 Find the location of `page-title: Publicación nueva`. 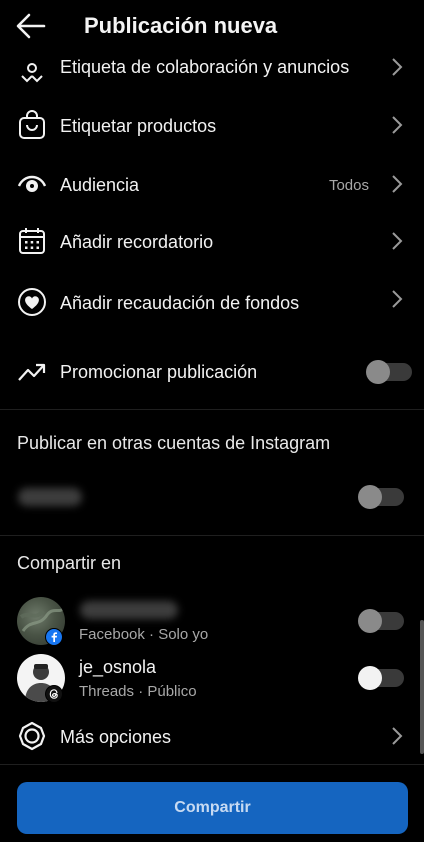

page-title: Publicación nueva is located at coordinates (181, 25).